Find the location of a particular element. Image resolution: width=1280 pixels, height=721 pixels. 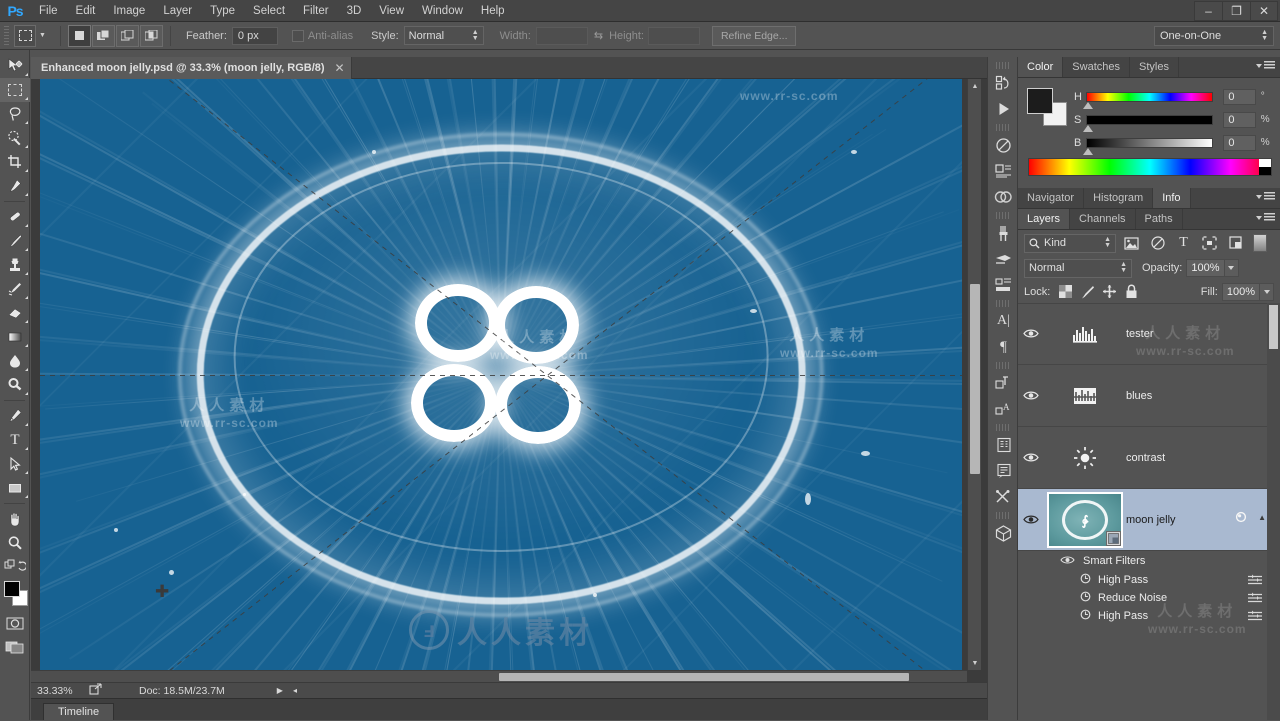

tab-color: Color is located at coordinates (1041, 67).